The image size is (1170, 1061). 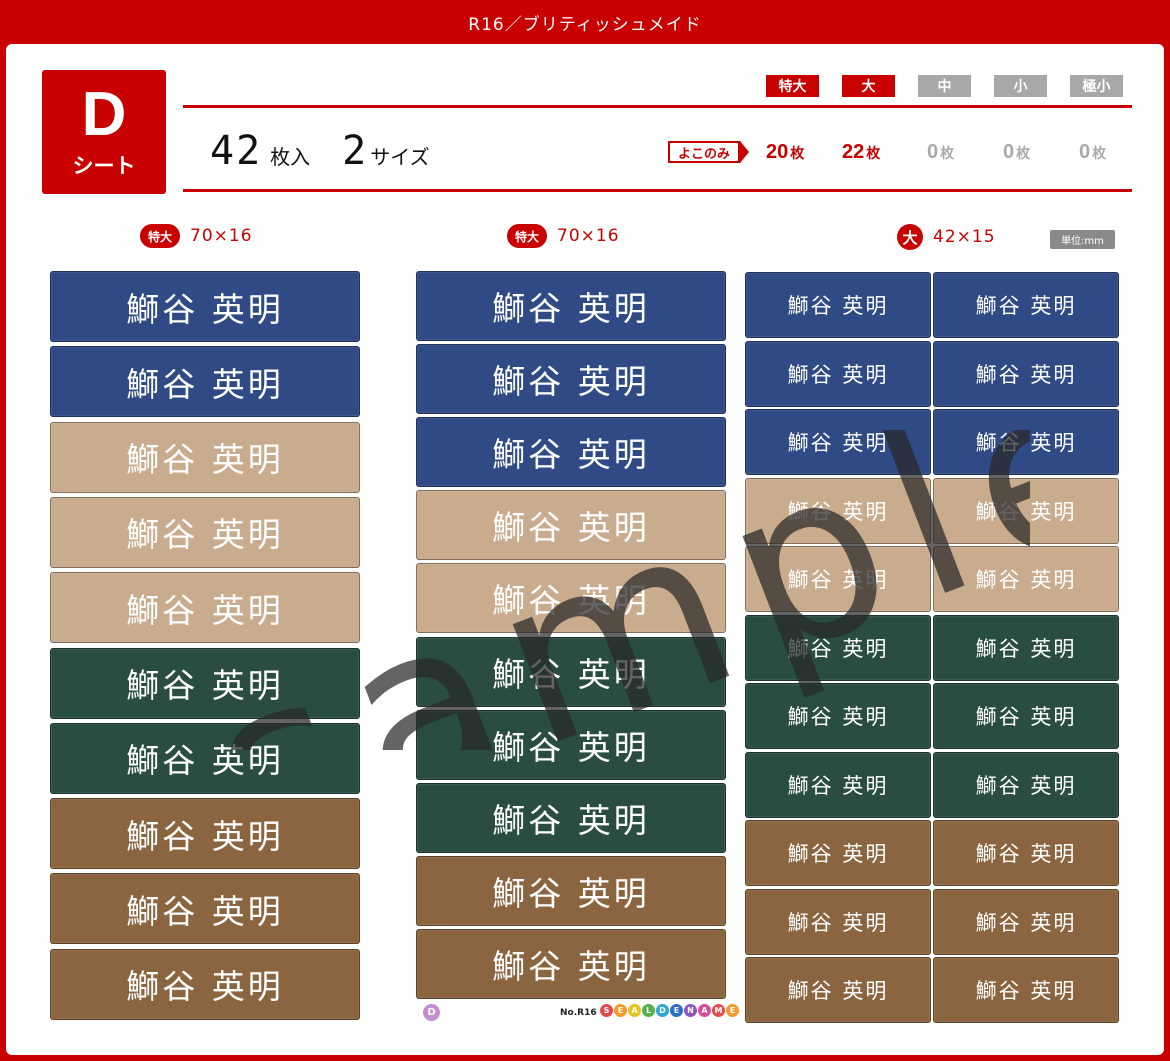 What do you see at coordinates (400, 157) in the screenshot?
I see `size-count-unit: サイズ` at bounding box center [400, 157].